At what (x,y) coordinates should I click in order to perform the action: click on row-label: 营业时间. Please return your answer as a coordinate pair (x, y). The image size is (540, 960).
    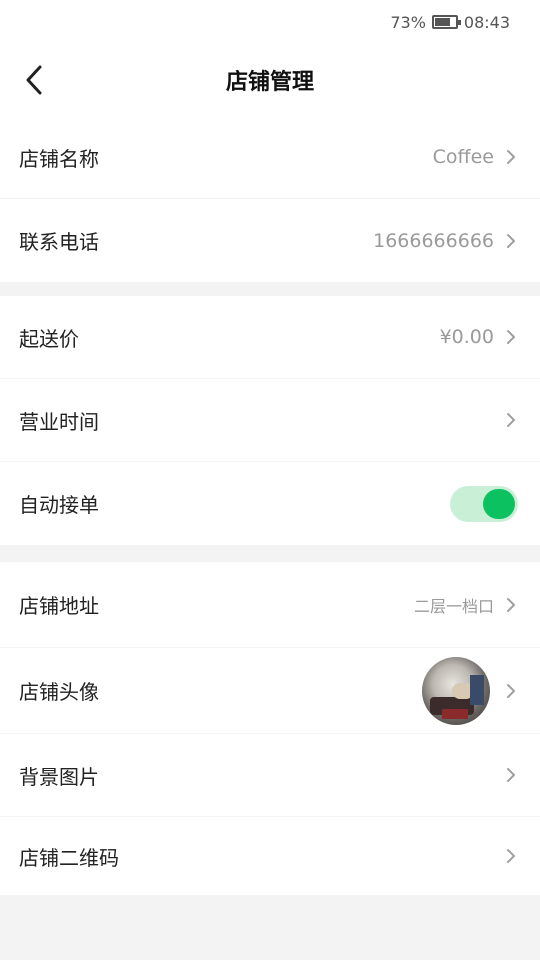
    Looking at the image, I should click on (59, 421).